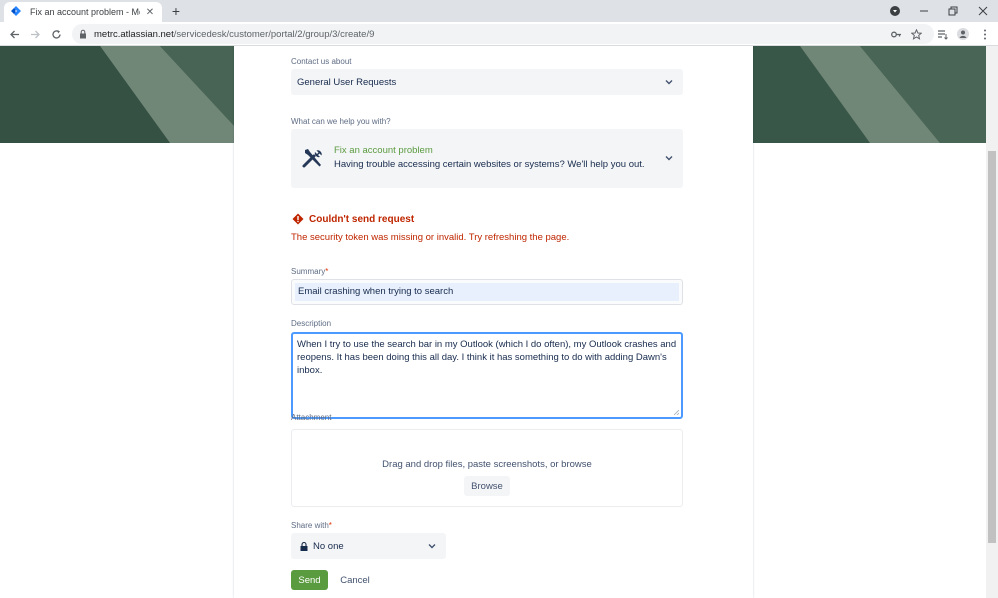  I want to click on profile-avatar-icon, so click(963, 34).